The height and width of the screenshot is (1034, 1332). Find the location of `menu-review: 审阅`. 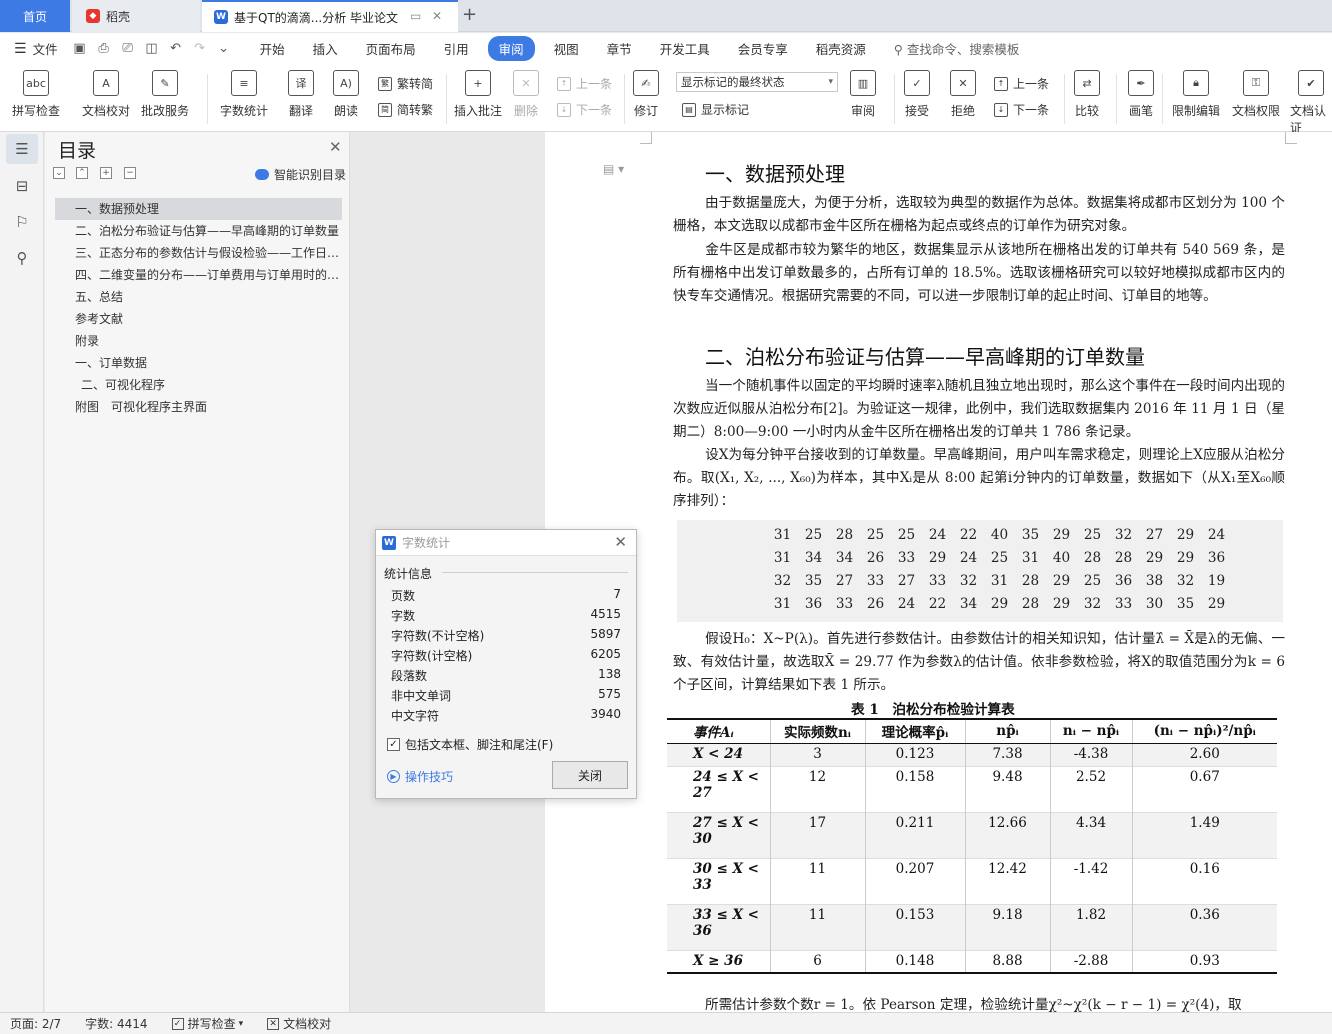

menu-review: 审阅 is located at coordinates (511, 48).